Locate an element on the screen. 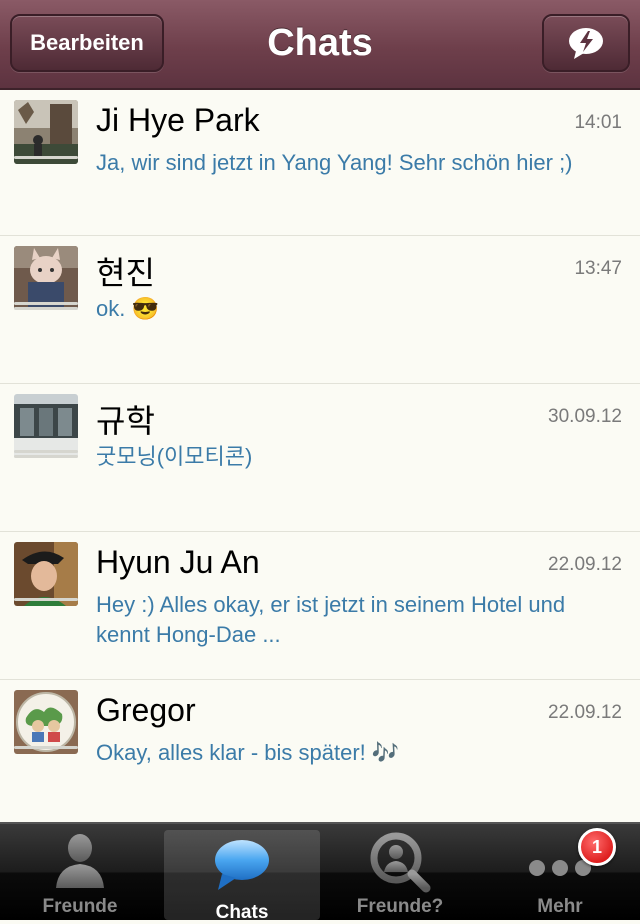  notification-badge: 1 is located at coordinates (597, 847).